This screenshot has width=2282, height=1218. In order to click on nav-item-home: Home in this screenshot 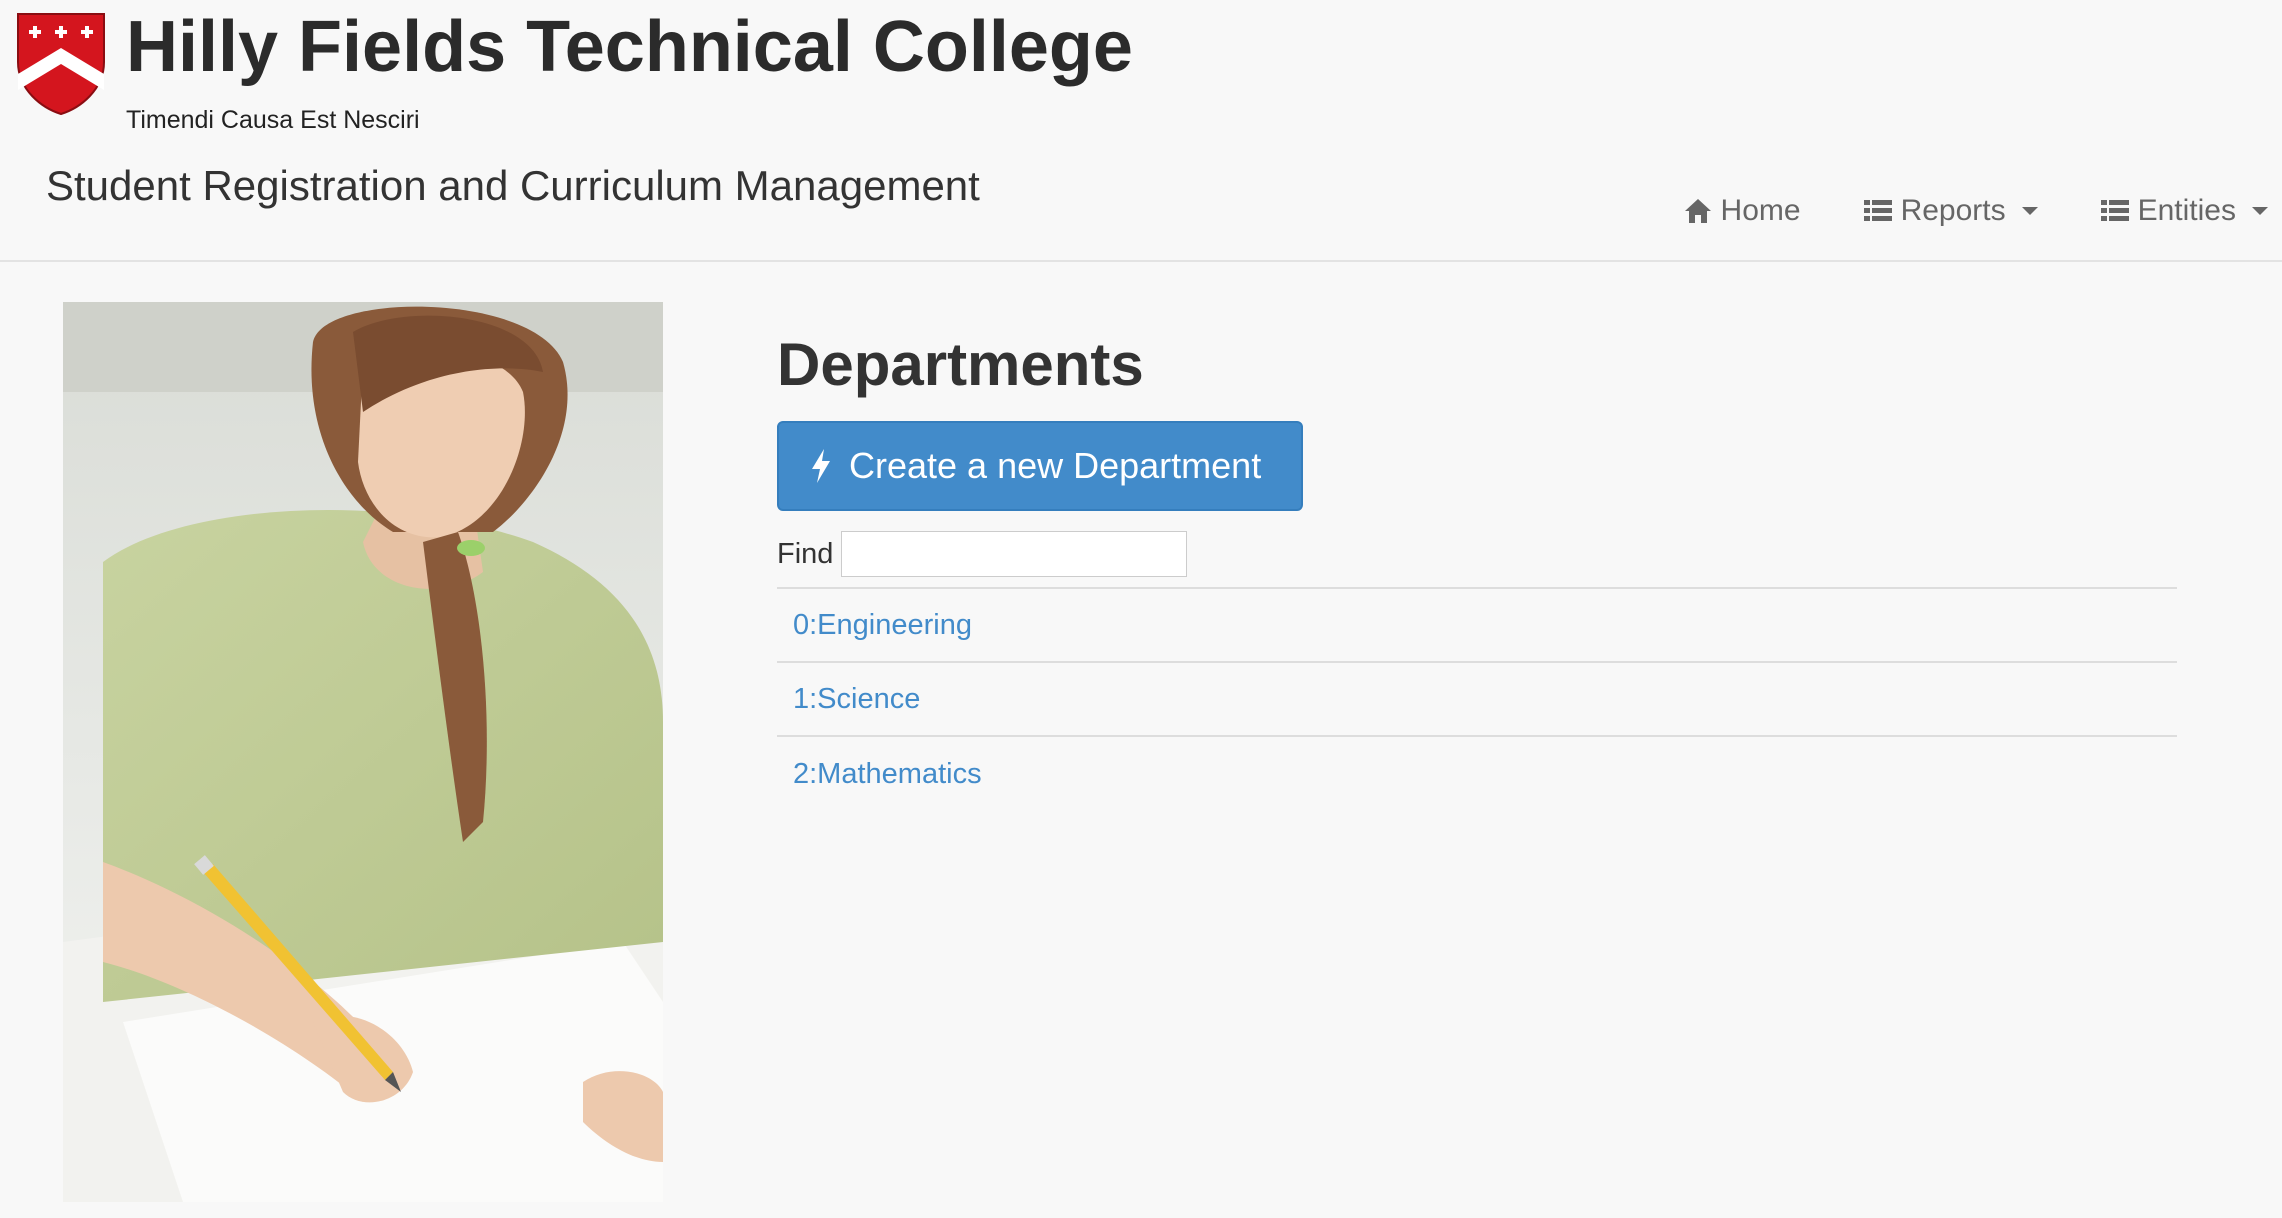, I will do `click(1742, 211)`.